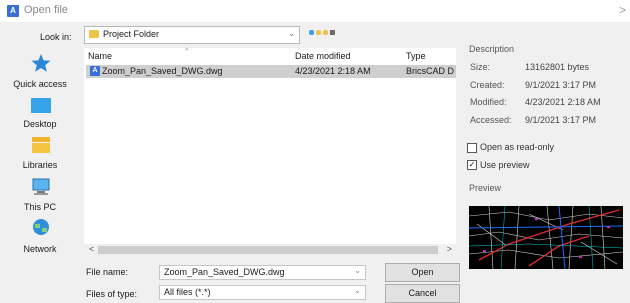  I want to click on place-this-pc: This PC, so click(40, 197).